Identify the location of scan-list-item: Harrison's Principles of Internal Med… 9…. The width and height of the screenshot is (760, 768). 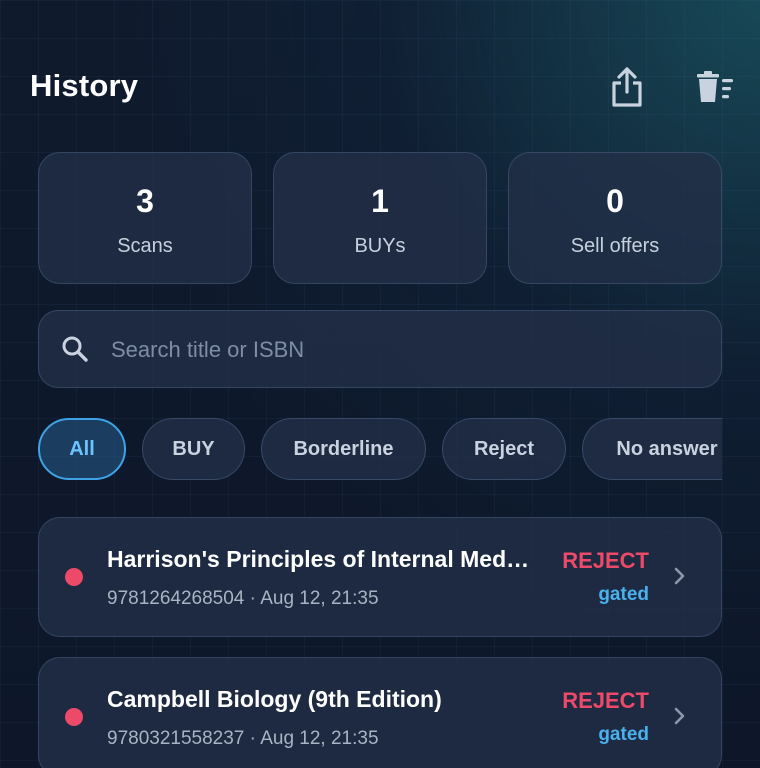
(380, 577).